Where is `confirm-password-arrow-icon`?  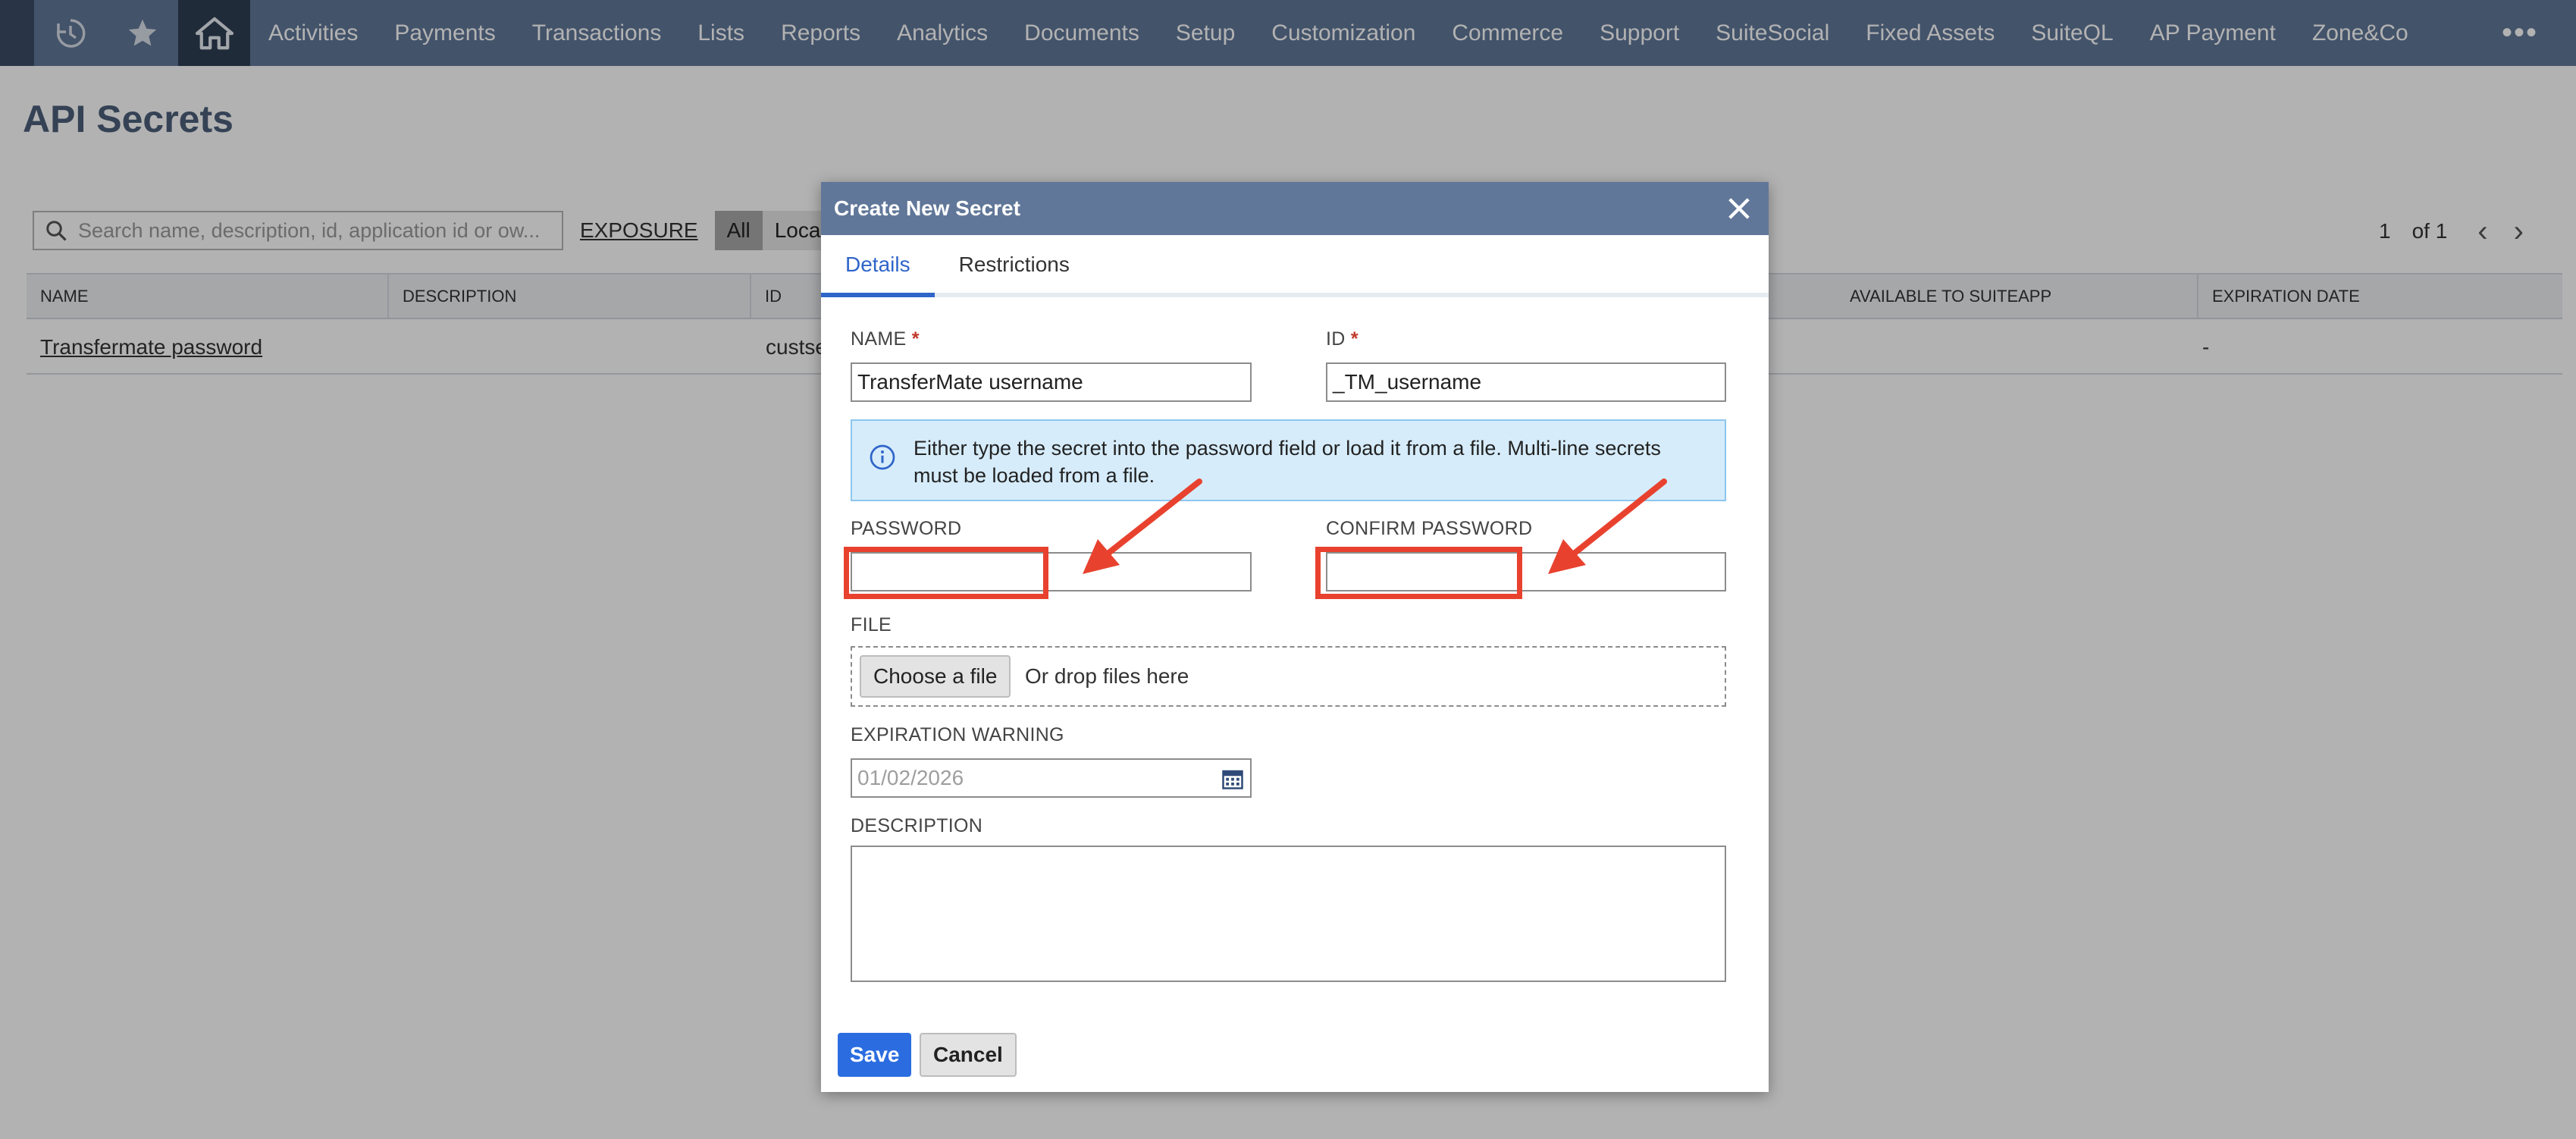 confirm-password-arrow-icon is located at coordinates (1608, 527).